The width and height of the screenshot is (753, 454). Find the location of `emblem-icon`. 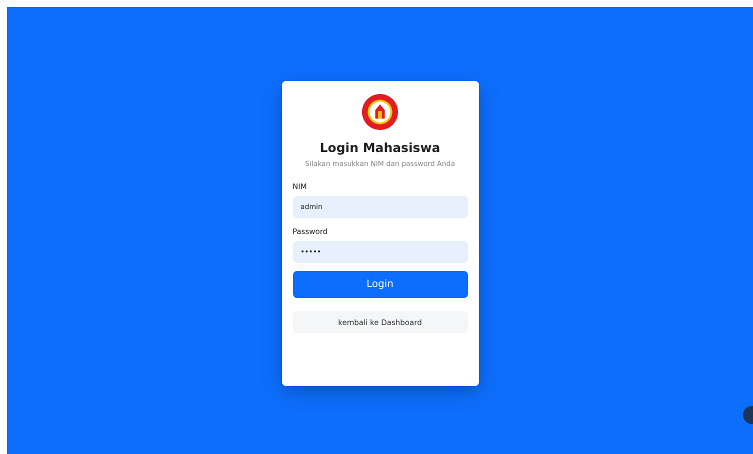

emblem-icon is located at coordinates (380, 112).